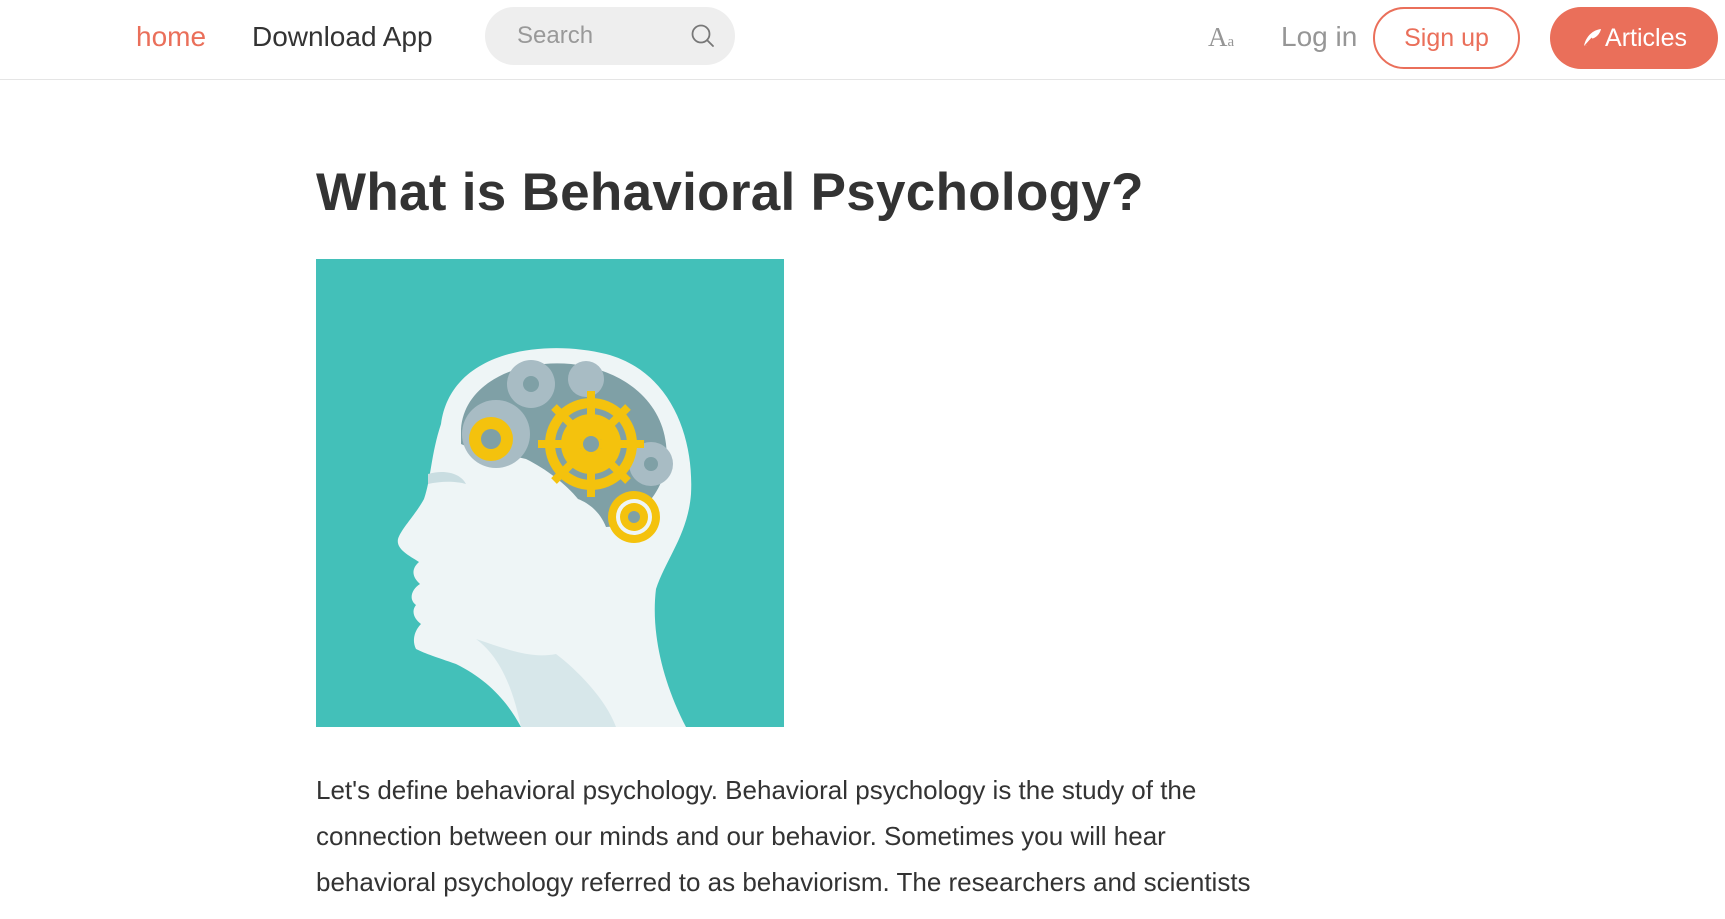 The height and width of the screenshot is (919, 1725). I want to click on article-hero-image, so click(550, 493).